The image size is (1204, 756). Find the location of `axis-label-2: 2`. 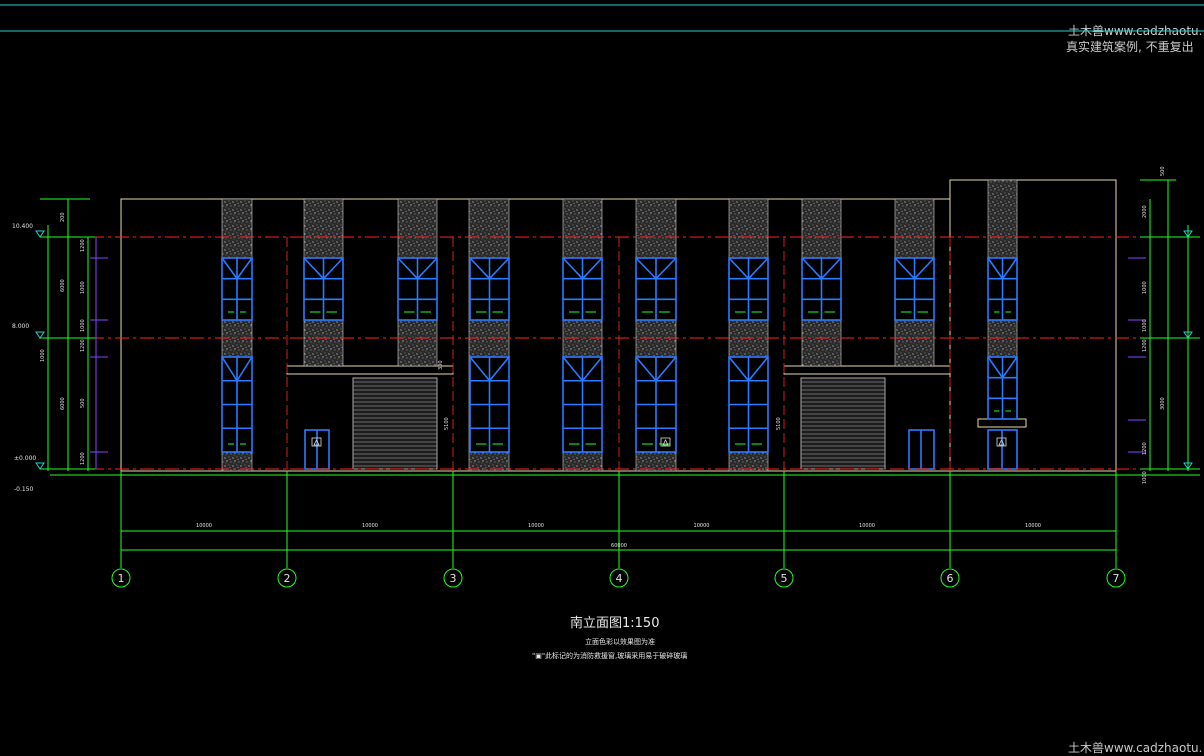

axis-label-2: 2 is located at coordinates (287, 578).